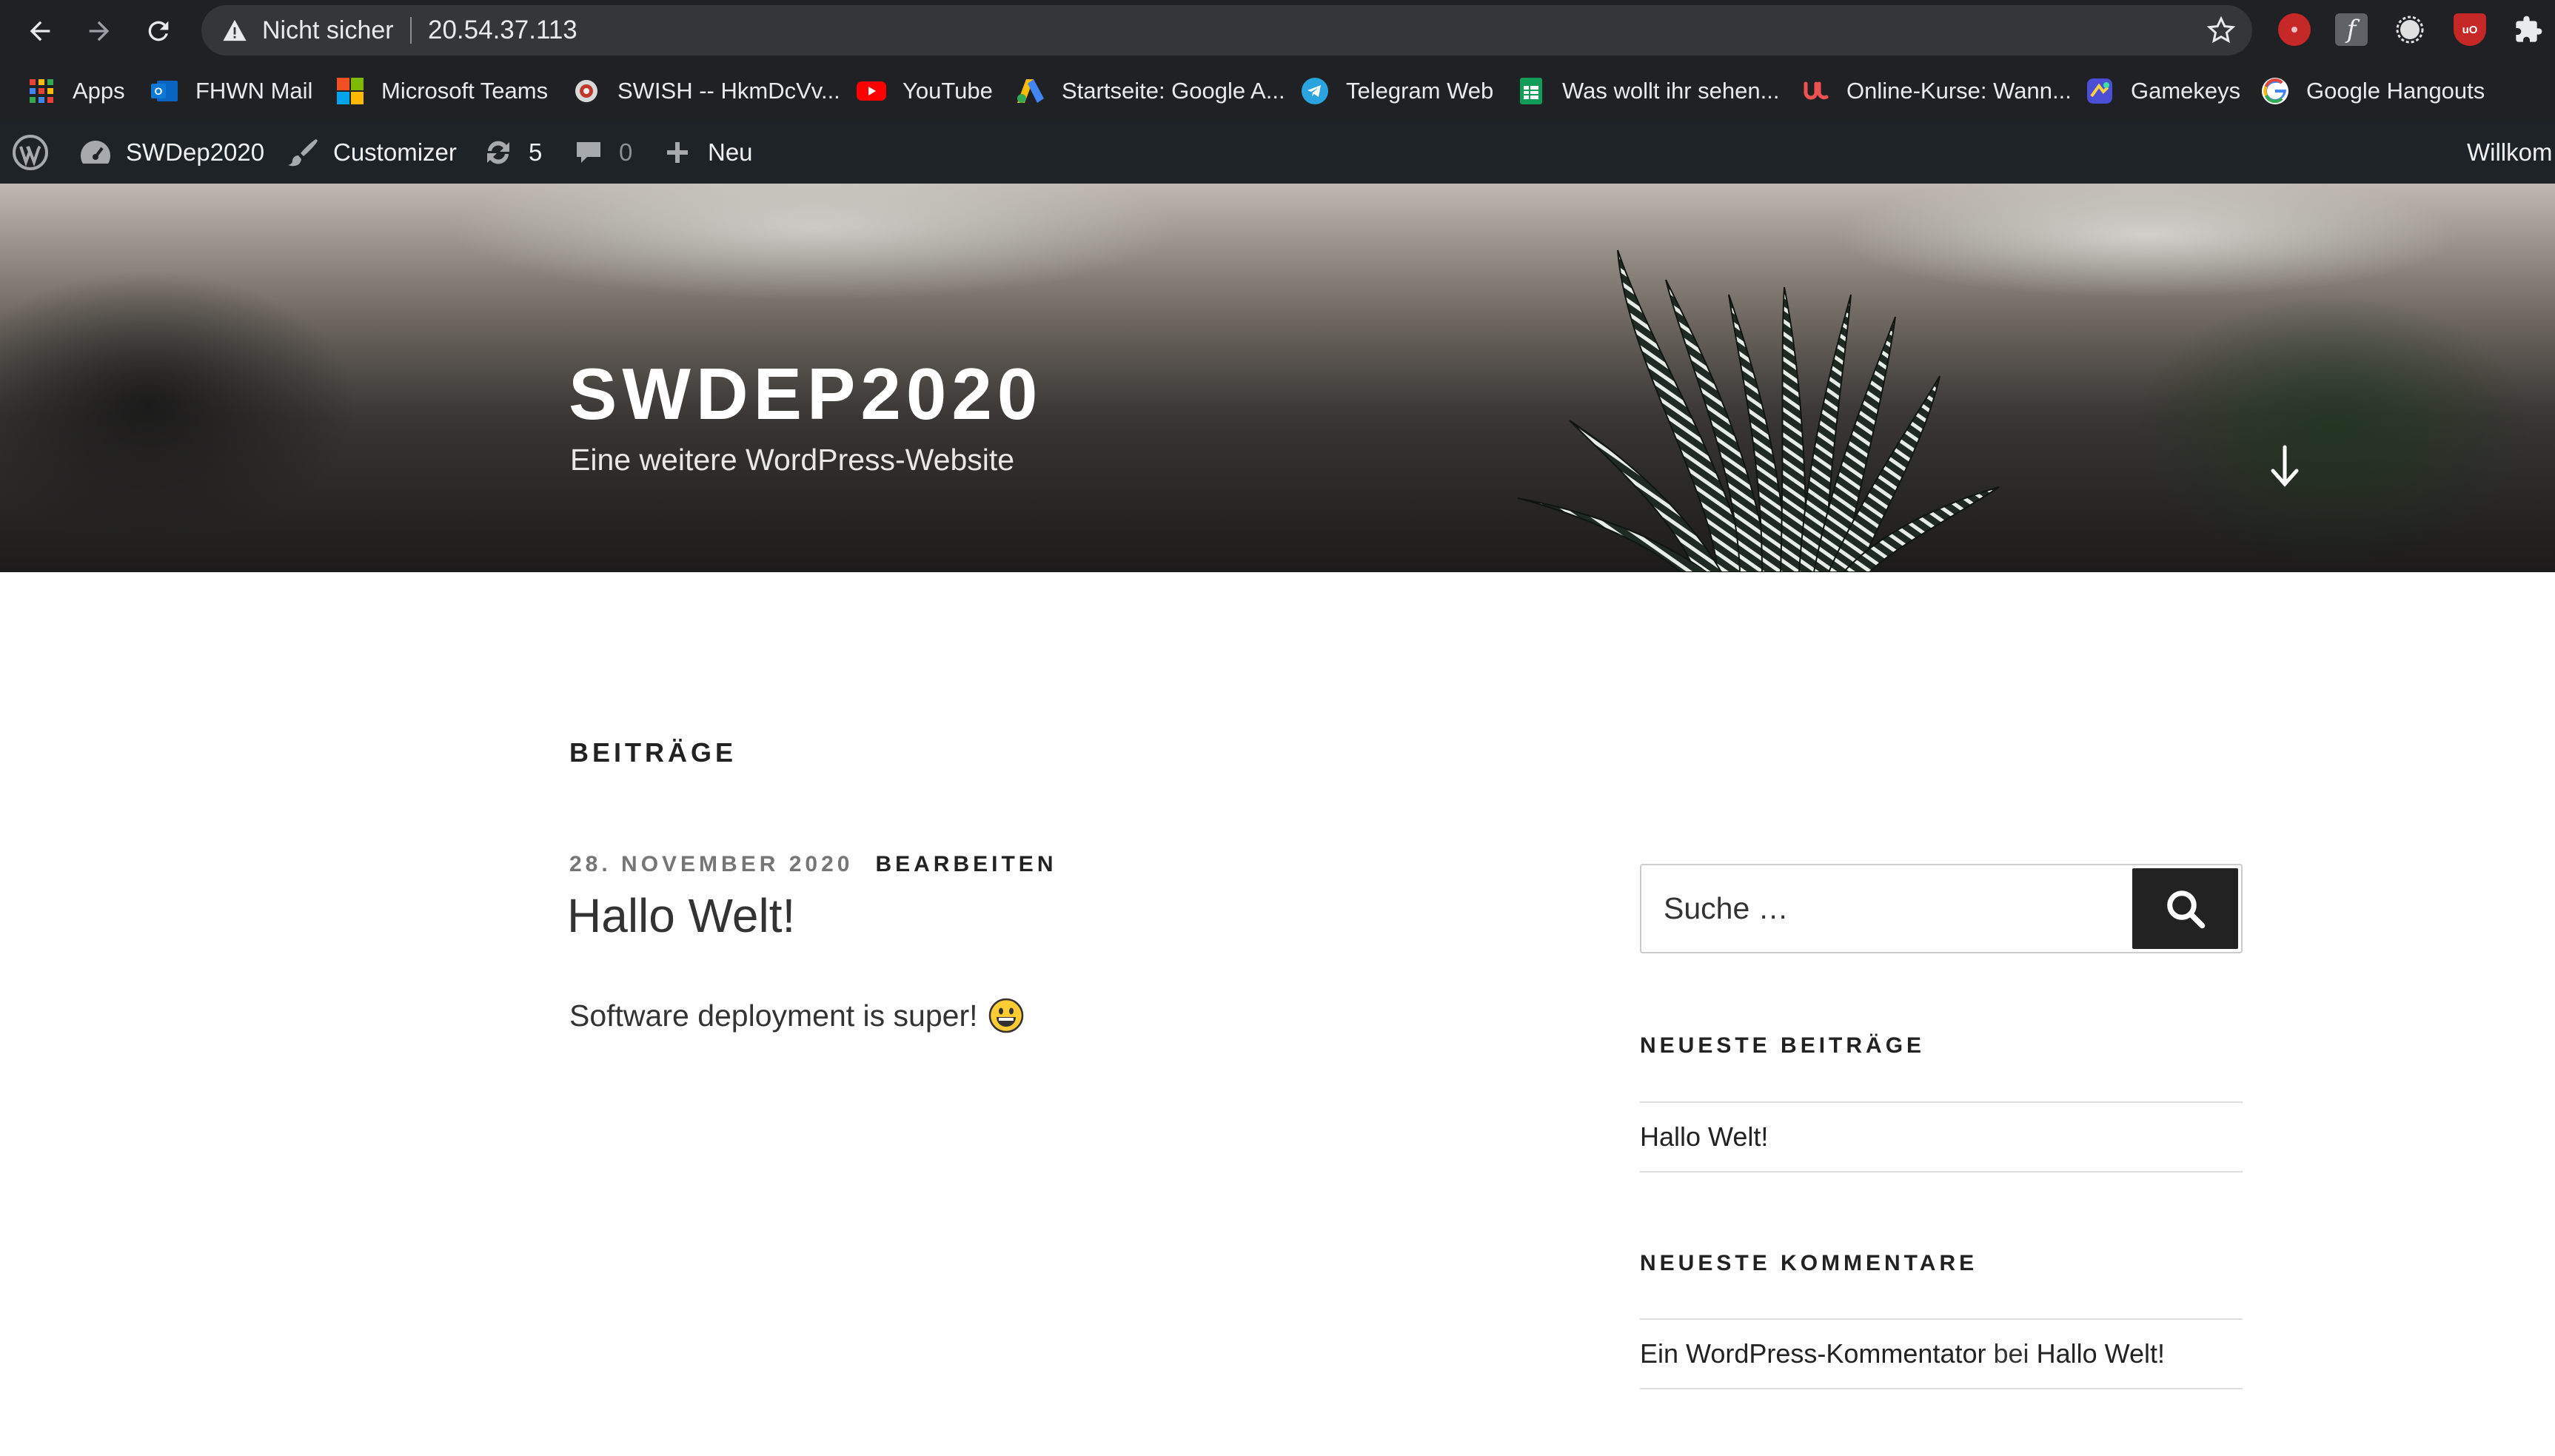 The image size is (2555, 1456). I want to click on new-label: Neu, so click(730, 152).